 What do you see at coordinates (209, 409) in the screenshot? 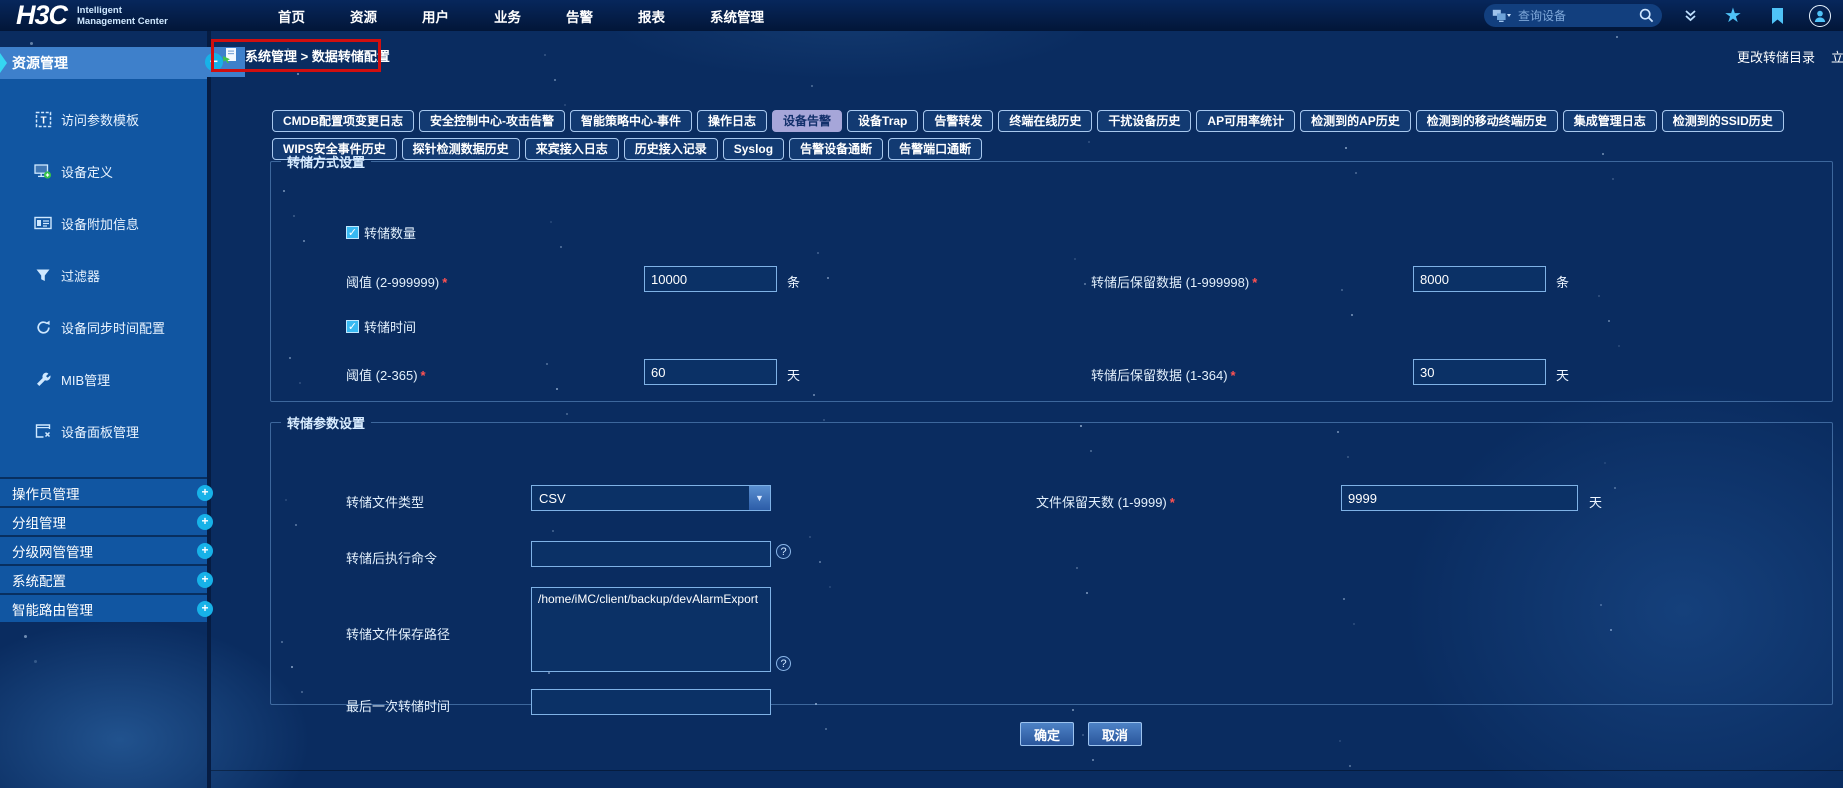
I see `content-divider` at bounding box center [209, 409].